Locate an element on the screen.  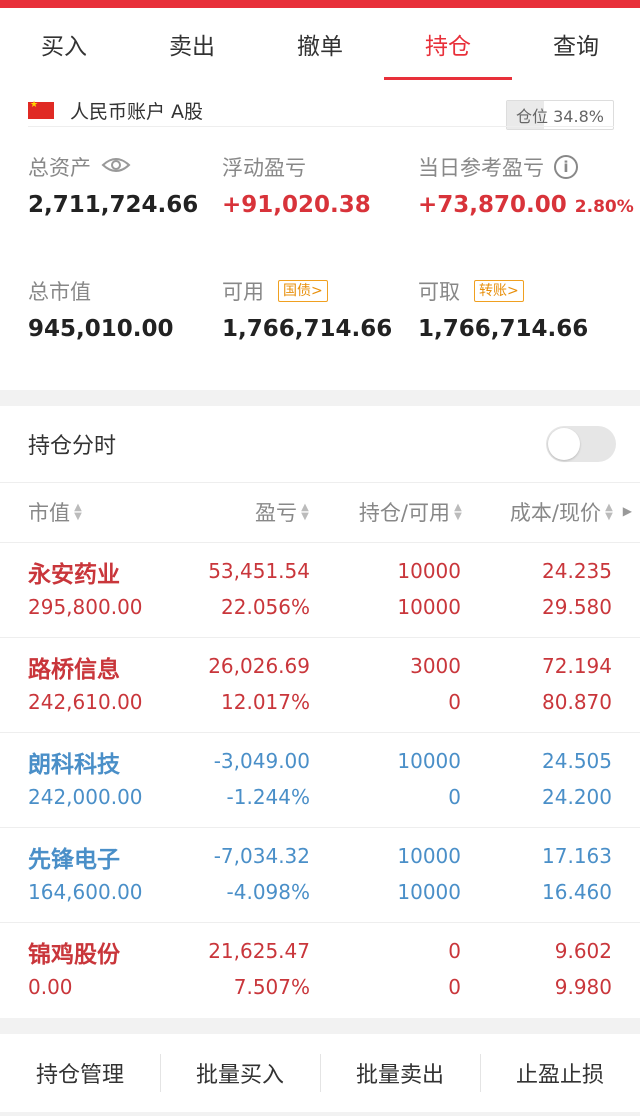
market-value-cell: 242,000.00 is located at coordinates (85, 797).